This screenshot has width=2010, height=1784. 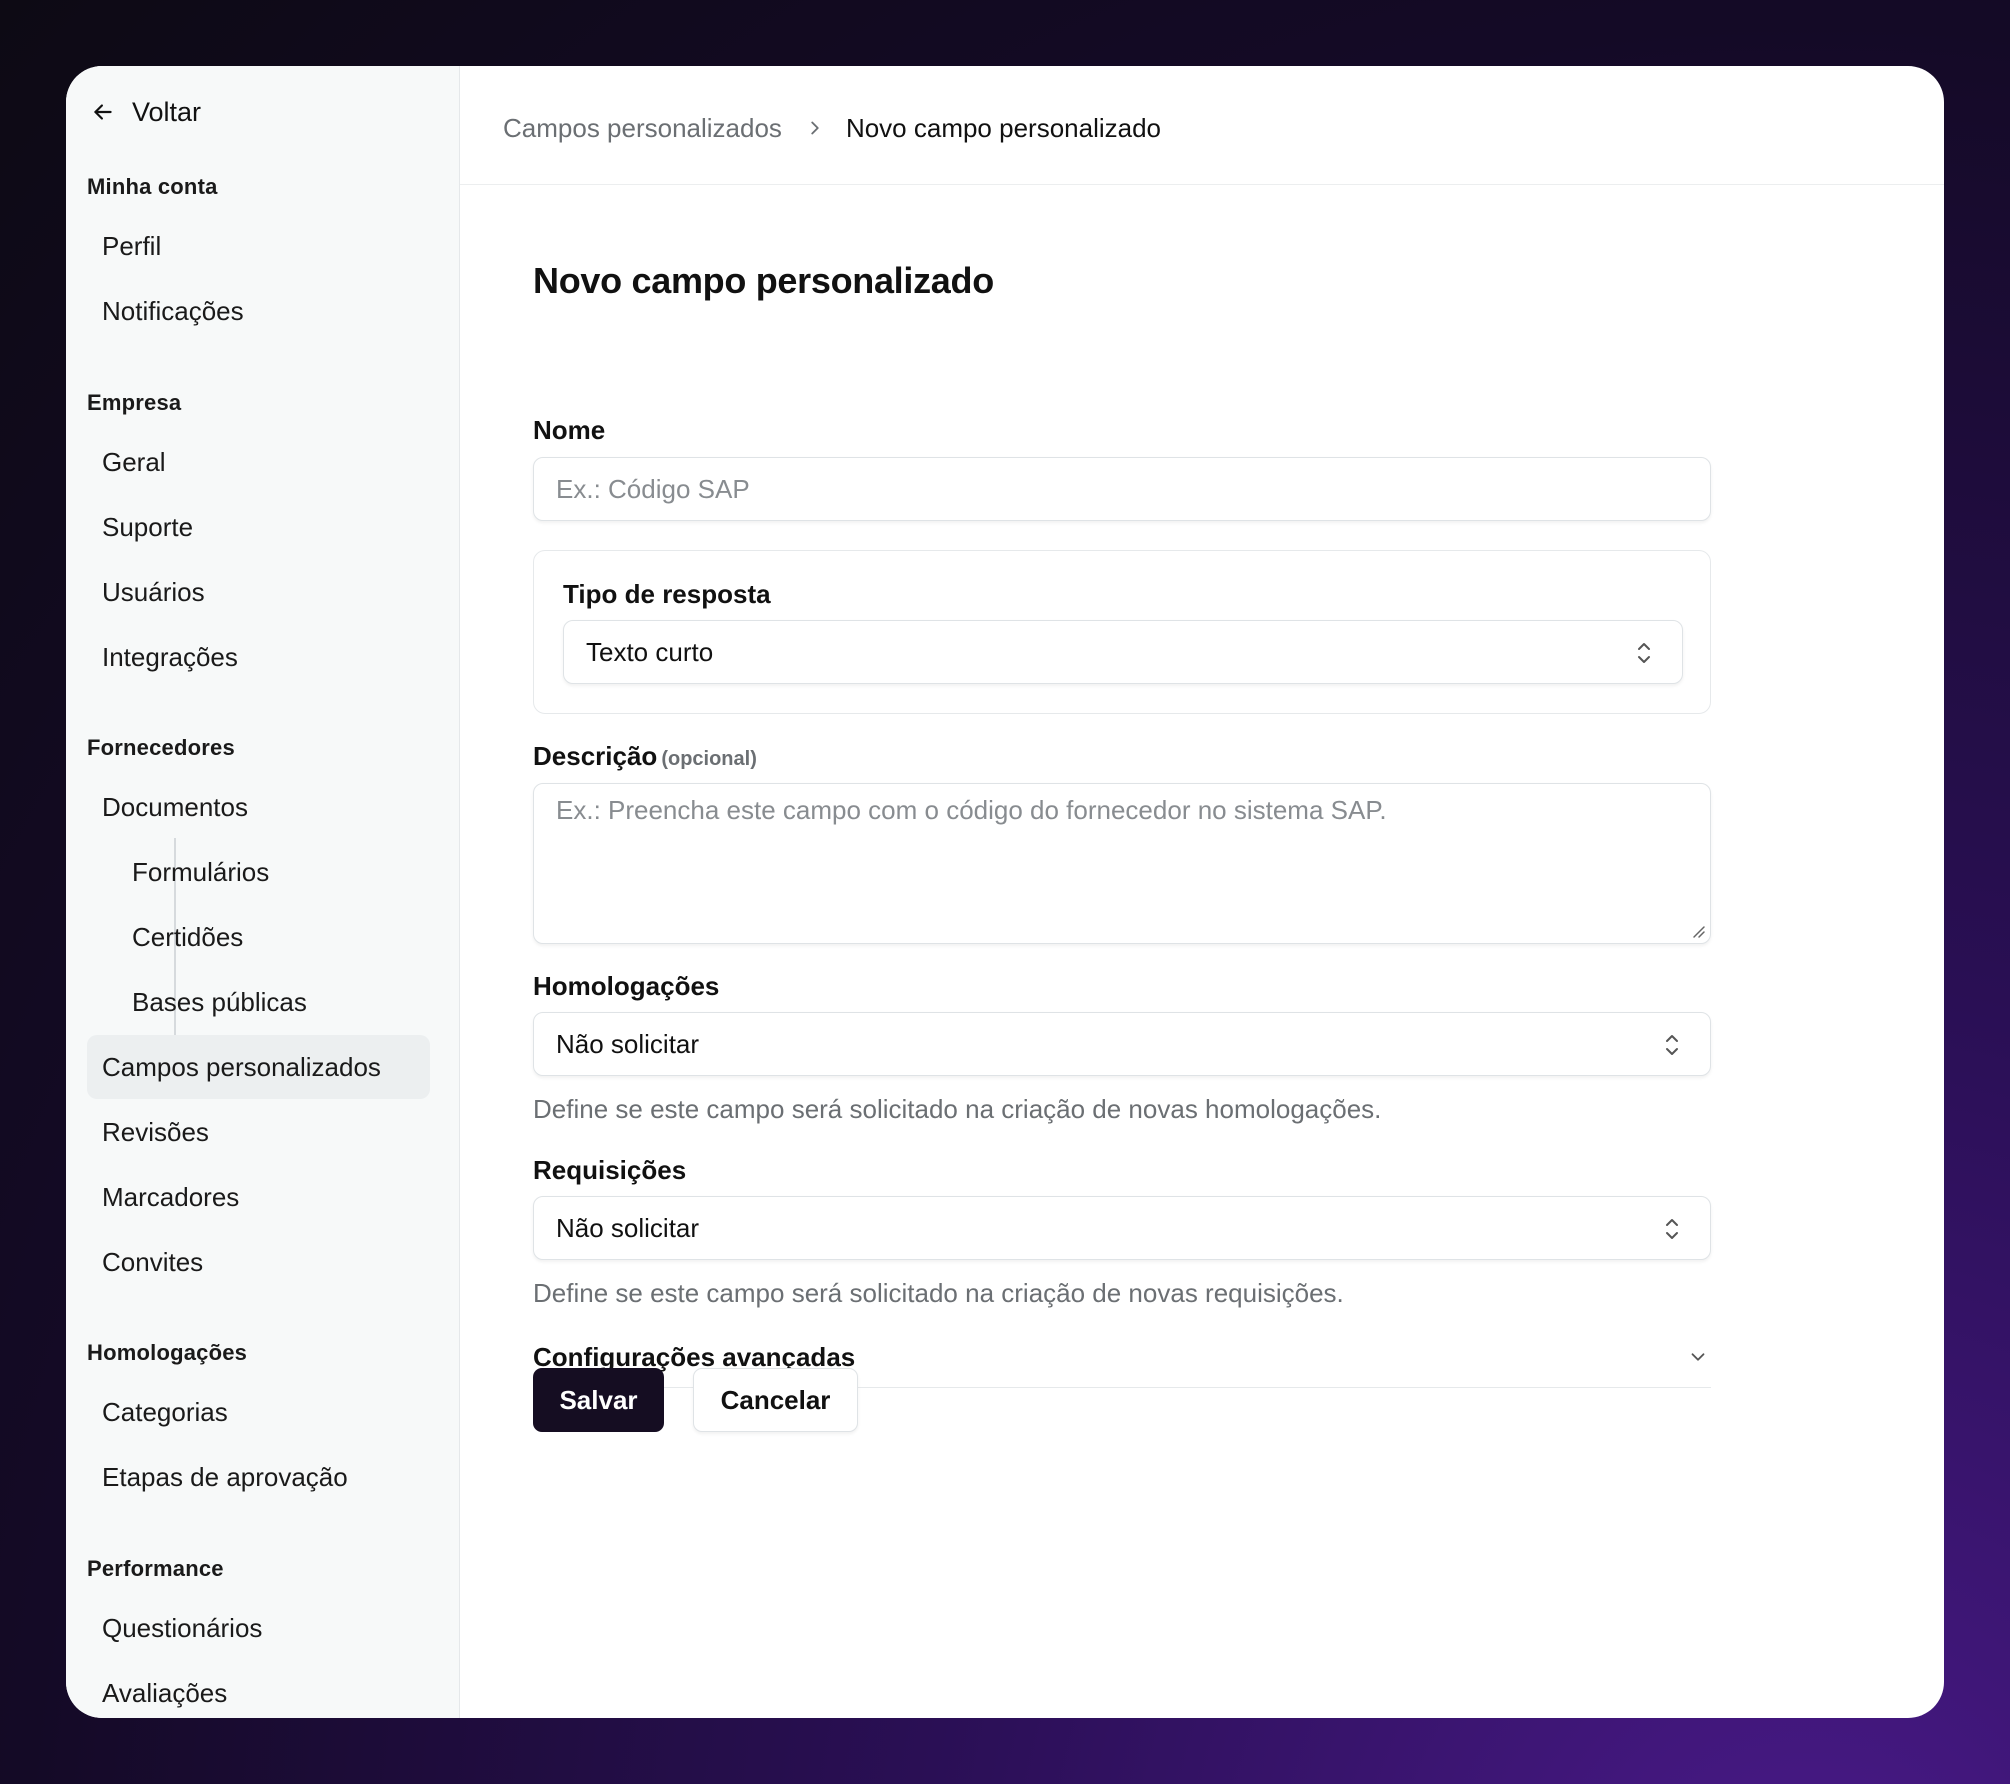 What do you see at coordinates (598, 1400) in the screenshot?
I see `save-button: Salvar` at bounding box center [598, 1400].